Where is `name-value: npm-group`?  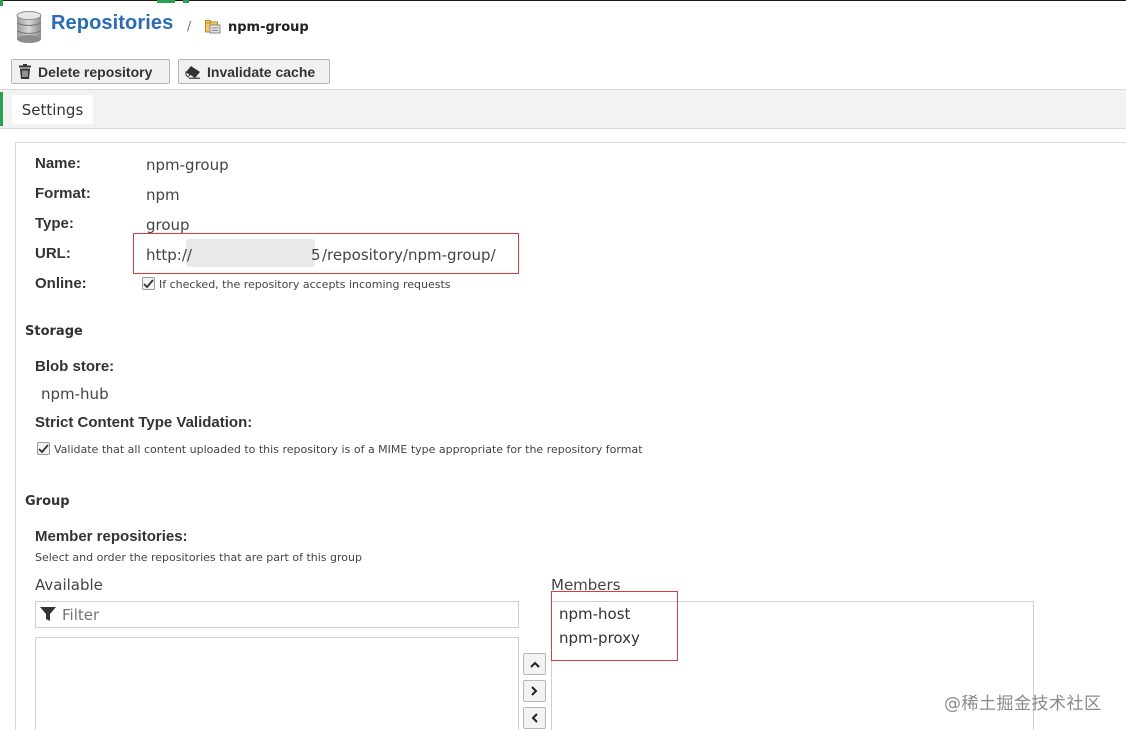 name-value: npm-group is located at coordinates (187, 165).